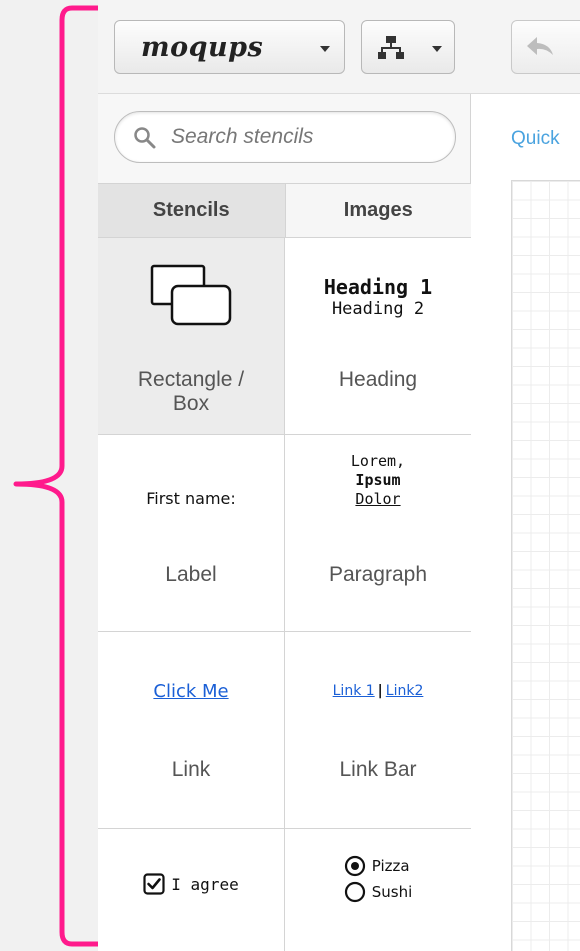 This screenshot has height=951, width=580. Describe the element at coordinates (378, 379) in the screenshot. I see `stencil-label: Heading` at that location.